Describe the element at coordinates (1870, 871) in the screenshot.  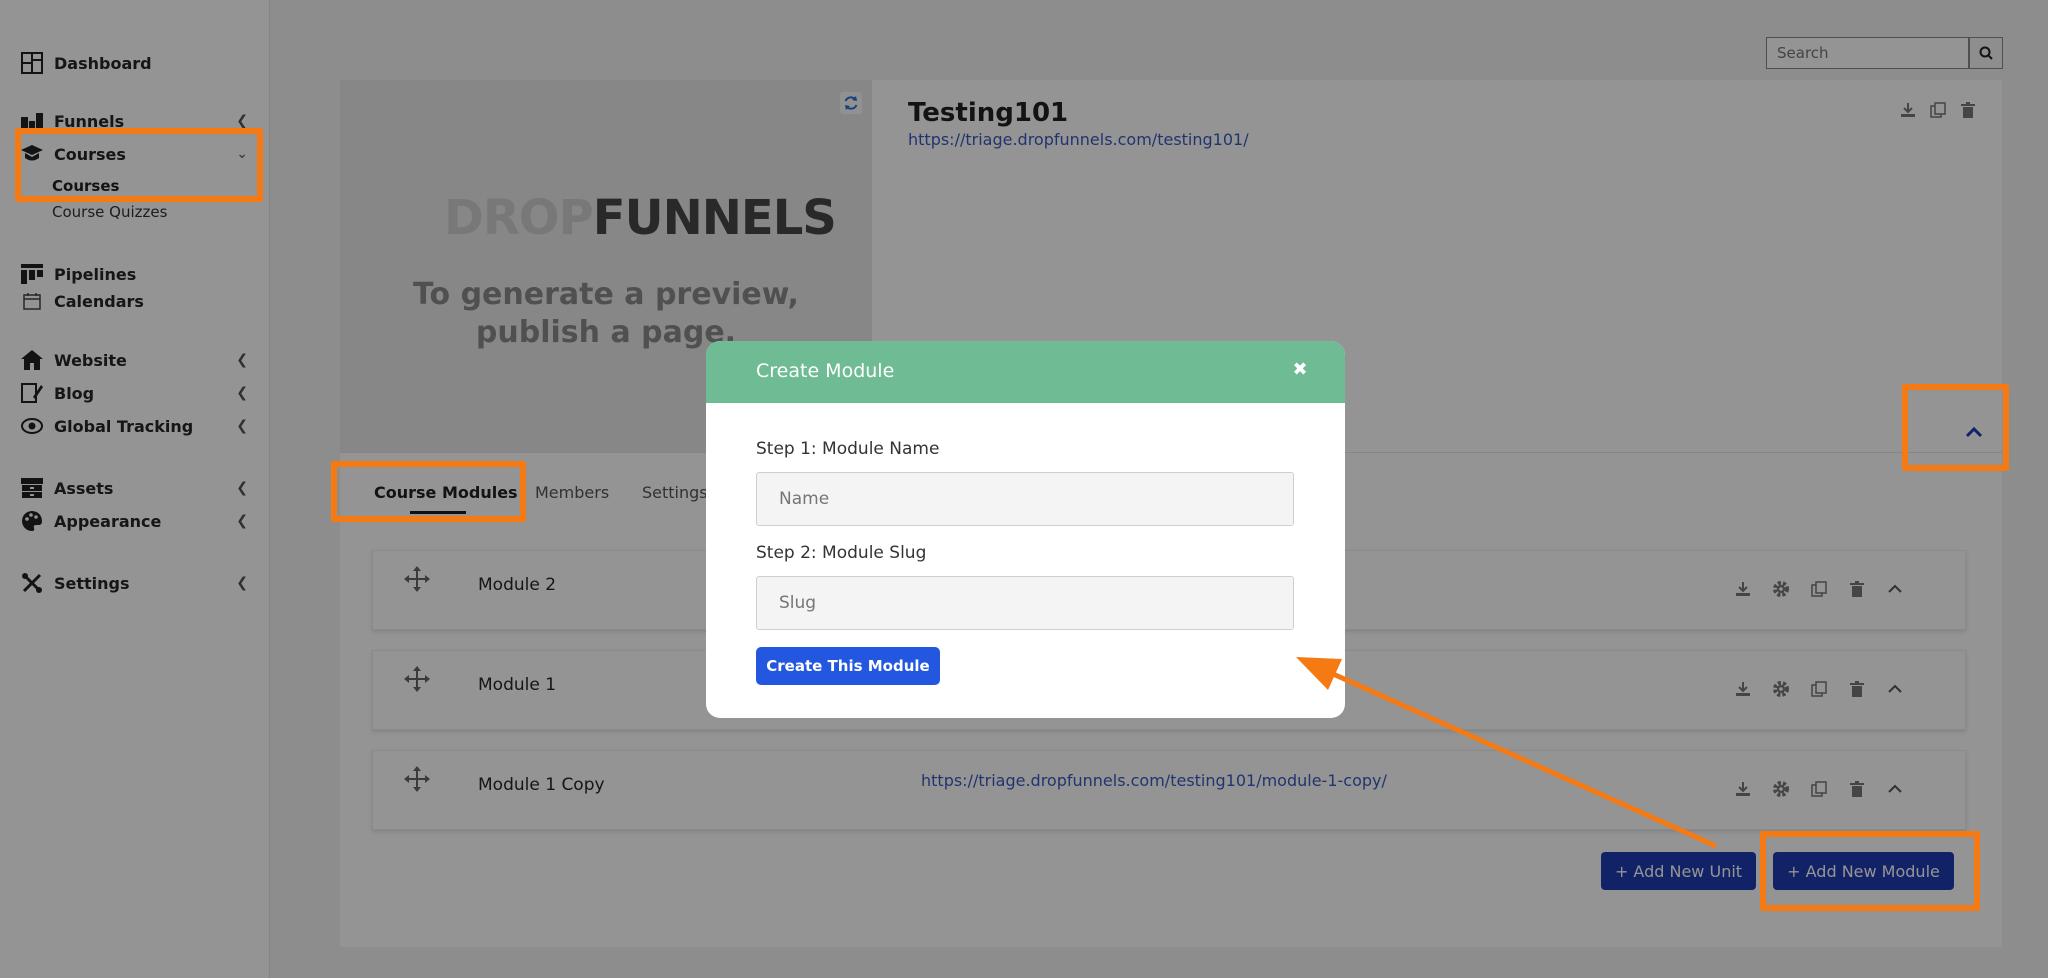
I see `highlight-add-module-button` at that location.